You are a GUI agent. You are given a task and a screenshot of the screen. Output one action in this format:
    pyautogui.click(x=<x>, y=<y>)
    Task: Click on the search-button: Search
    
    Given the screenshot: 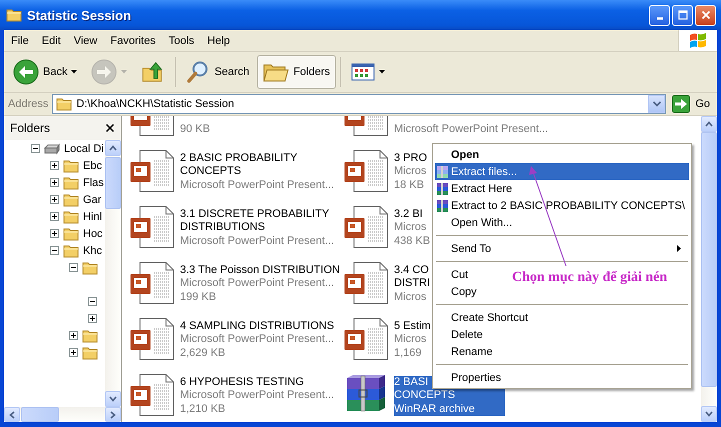 What is the action you would take?
    pyautogui.click(x=218, y=72)
    